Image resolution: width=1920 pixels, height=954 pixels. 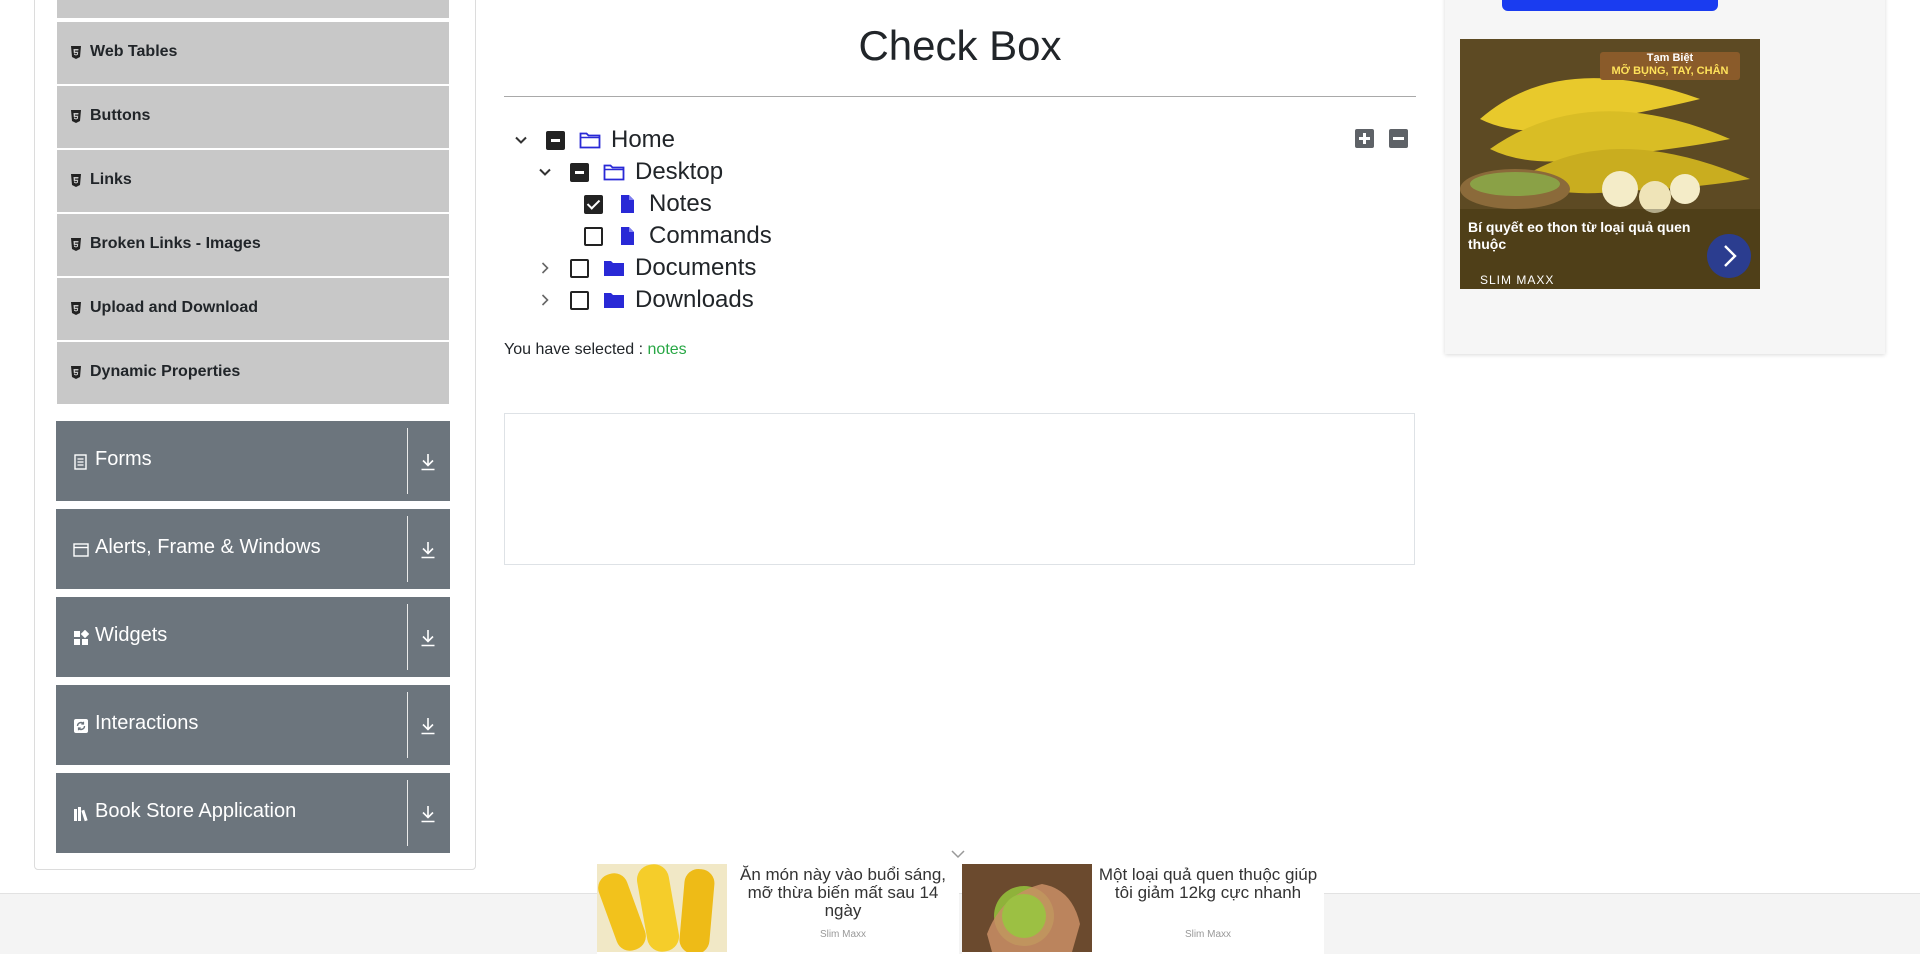 I want to click on page-title: Check Box, so click(x=960, y=45).